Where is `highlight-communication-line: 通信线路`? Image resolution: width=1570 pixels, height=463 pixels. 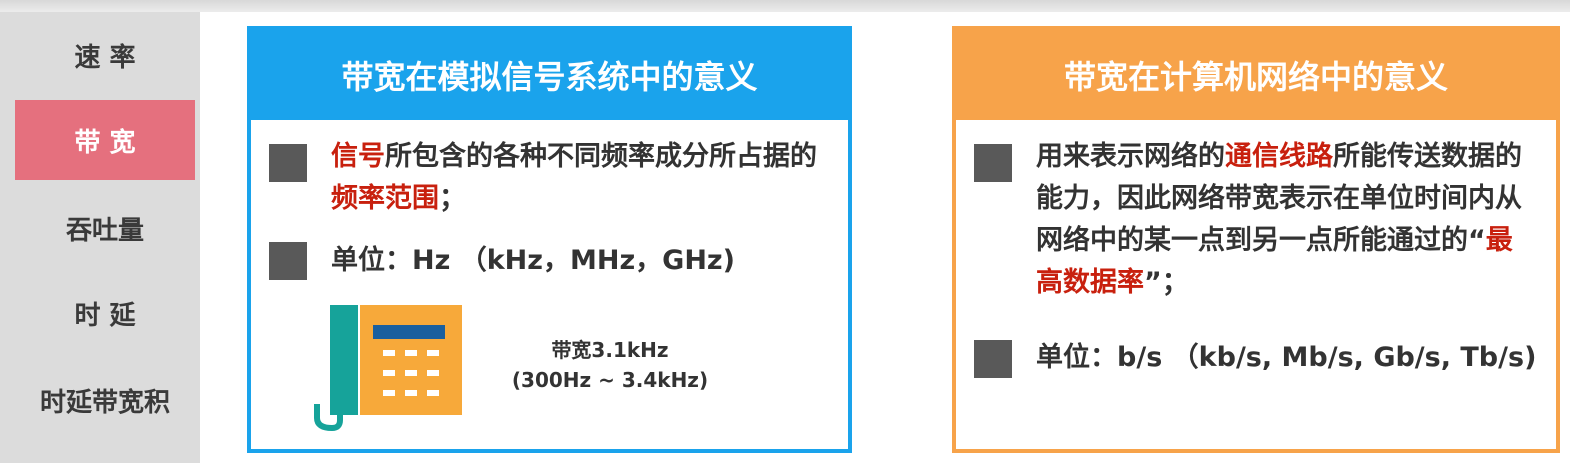 highlight-communication-line: 通信线路 is located at coordinates (1279, 156).